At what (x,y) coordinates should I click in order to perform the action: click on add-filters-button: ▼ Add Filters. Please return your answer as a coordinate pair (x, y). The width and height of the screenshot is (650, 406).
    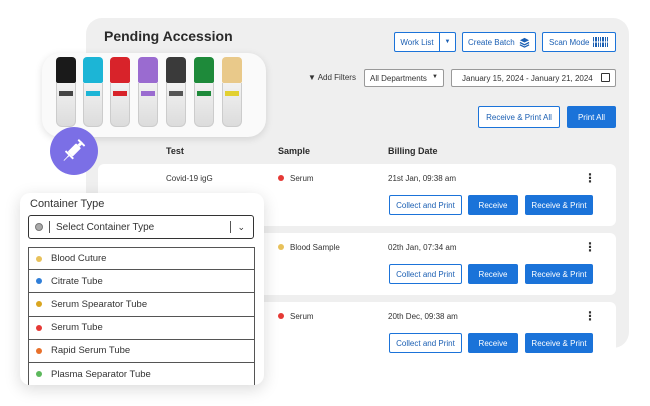
    Looking at the image, I should click on (332, 77).